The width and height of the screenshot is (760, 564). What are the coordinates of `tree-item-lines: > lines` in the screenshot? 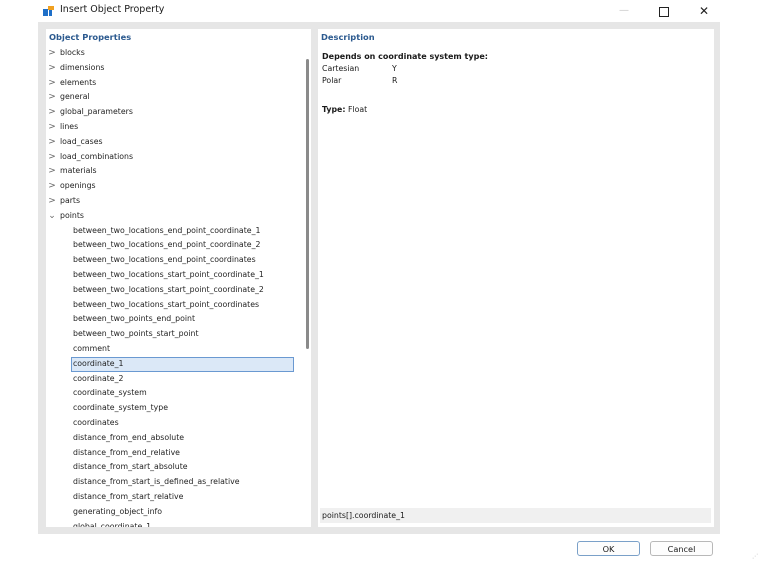 It's located at (175, 127).